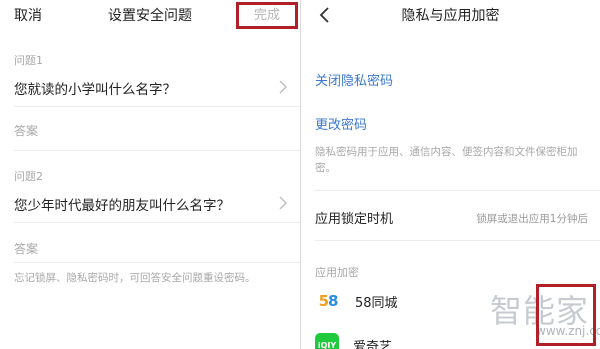  Describe the element at coordinates (446, 160) in the screenshot. I see `privacy-description: 隐私密码用于应用、通信内容、便签内容和文件保密柜加密。` at that location.